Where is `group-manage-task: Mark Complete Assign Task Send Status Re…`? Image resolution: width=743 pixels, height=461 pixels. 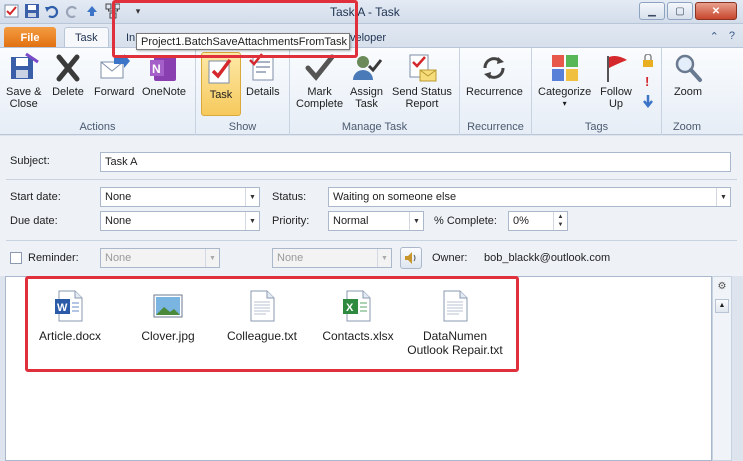
group-manage-task: Mark Complete Assign Task Send Status Re… is located at coordinates (375, 91).